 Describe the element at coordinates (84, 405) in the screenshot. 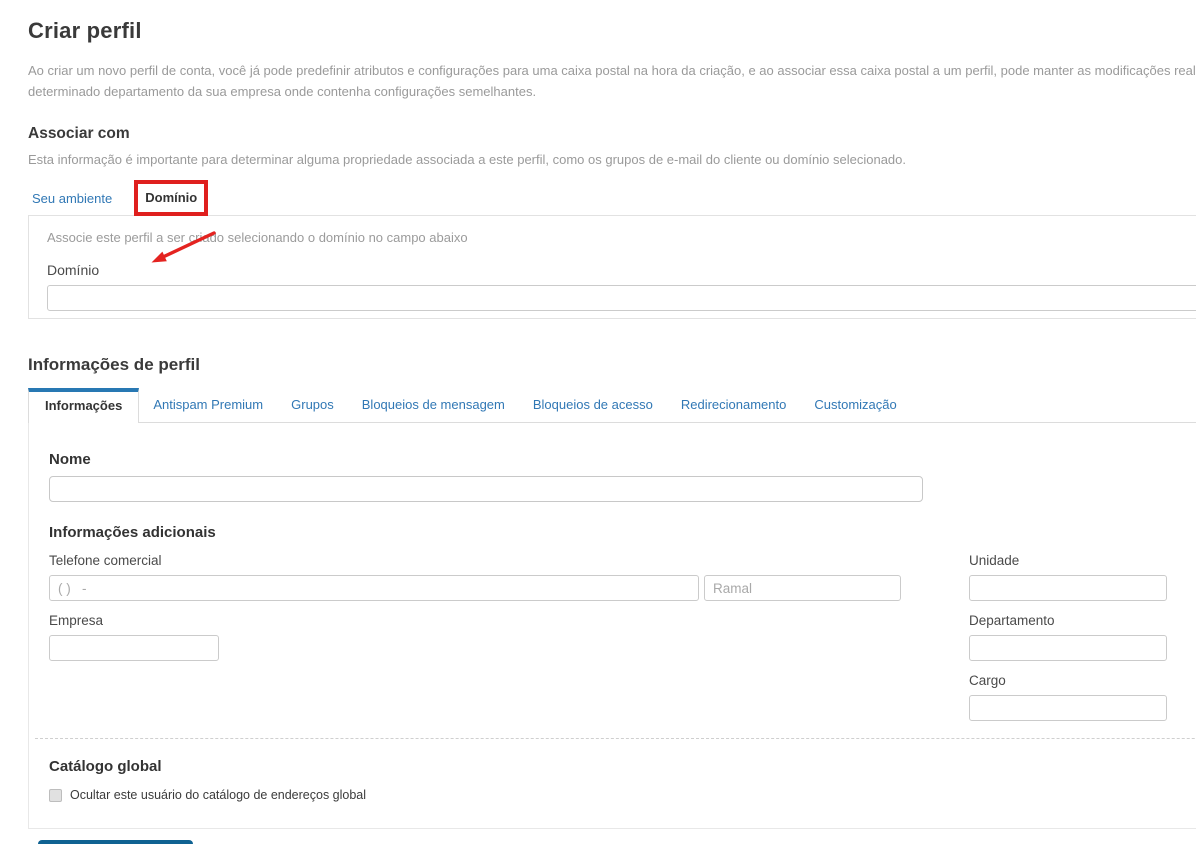

I see `tab-informacoes: Informações` at that location.